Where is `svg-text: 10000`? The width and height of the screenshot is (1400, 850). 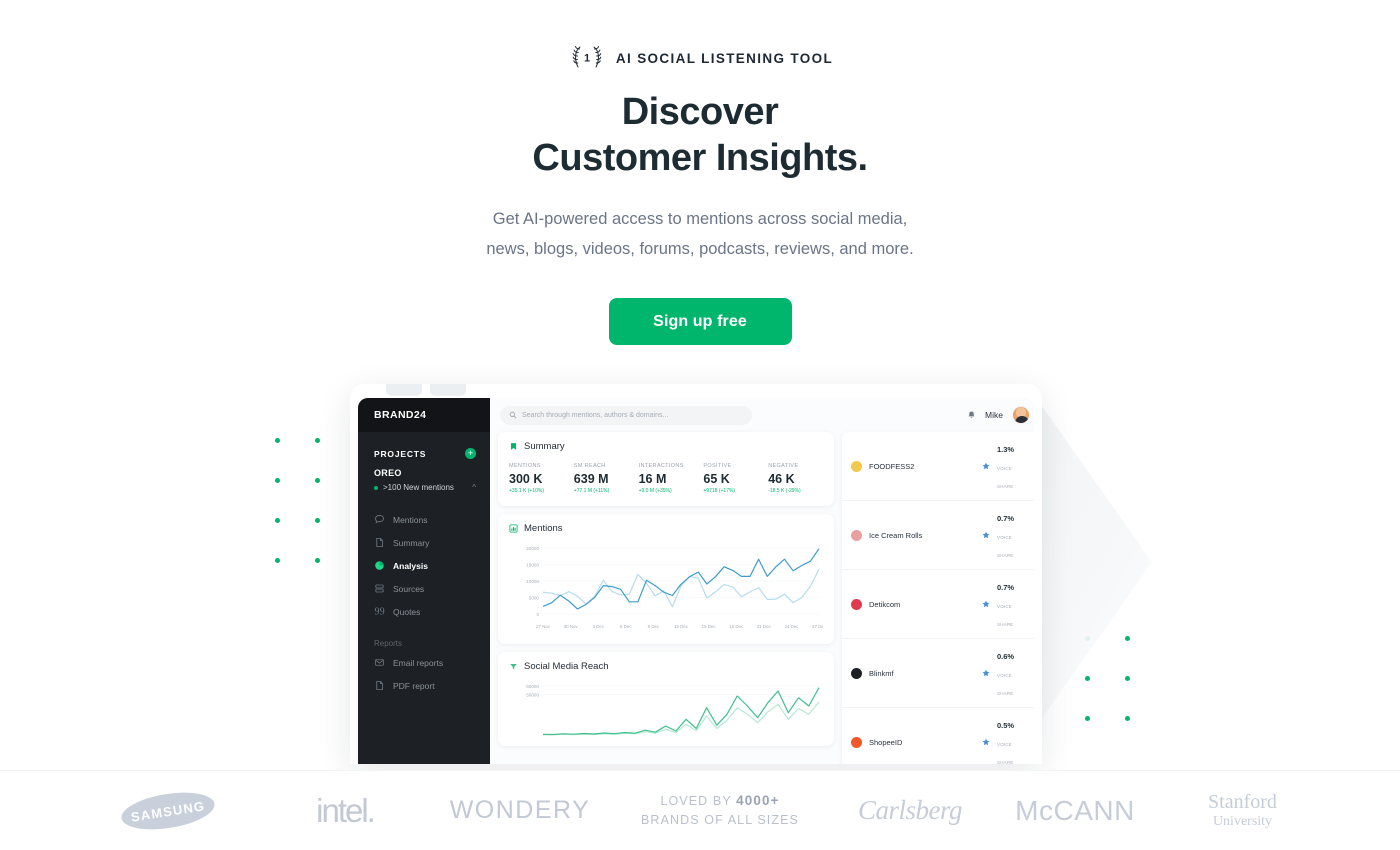
svg-text: 10000 is located at coordinates (532, 581).